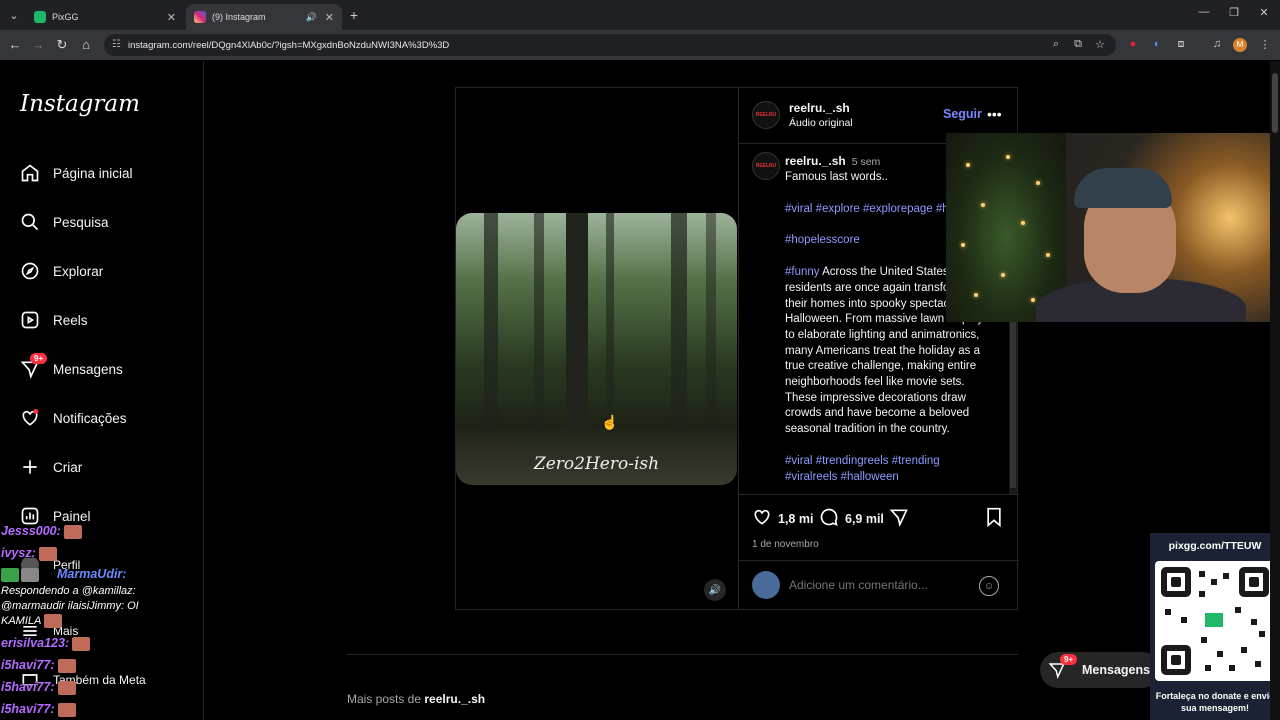  What do you see at coordinates (1217, 44) in the screenshot?
I see `media-control-icon: ♫` at bounding box center [1217, 44].